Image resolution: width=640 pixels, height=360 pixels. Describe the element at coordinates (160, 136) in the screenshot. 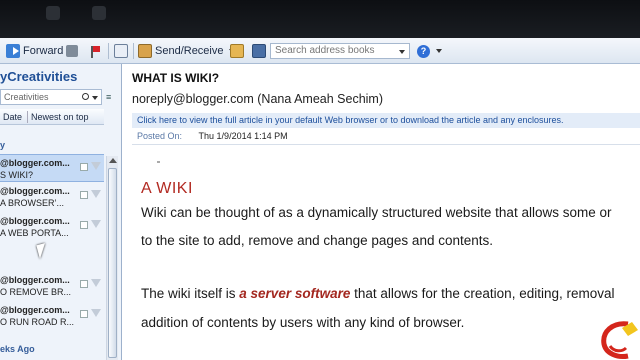

I see `posted-on-label: Posted On:` at that location.